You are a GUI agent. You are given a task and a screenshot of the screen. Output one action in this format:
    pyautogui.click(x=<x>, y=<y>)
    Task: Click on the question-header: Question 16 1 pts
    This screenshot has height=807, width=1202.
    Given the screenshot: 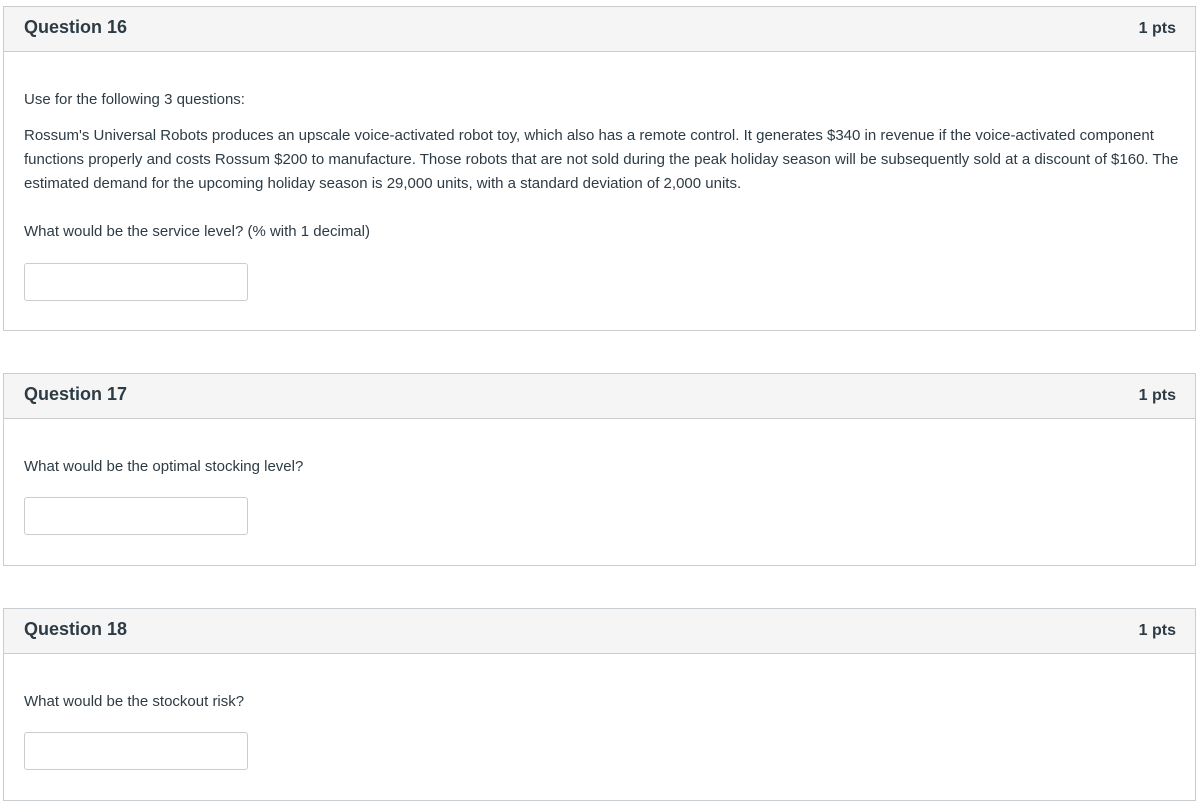 What is the action you would take?
    pyautogui.click(x=599, y=29)
    